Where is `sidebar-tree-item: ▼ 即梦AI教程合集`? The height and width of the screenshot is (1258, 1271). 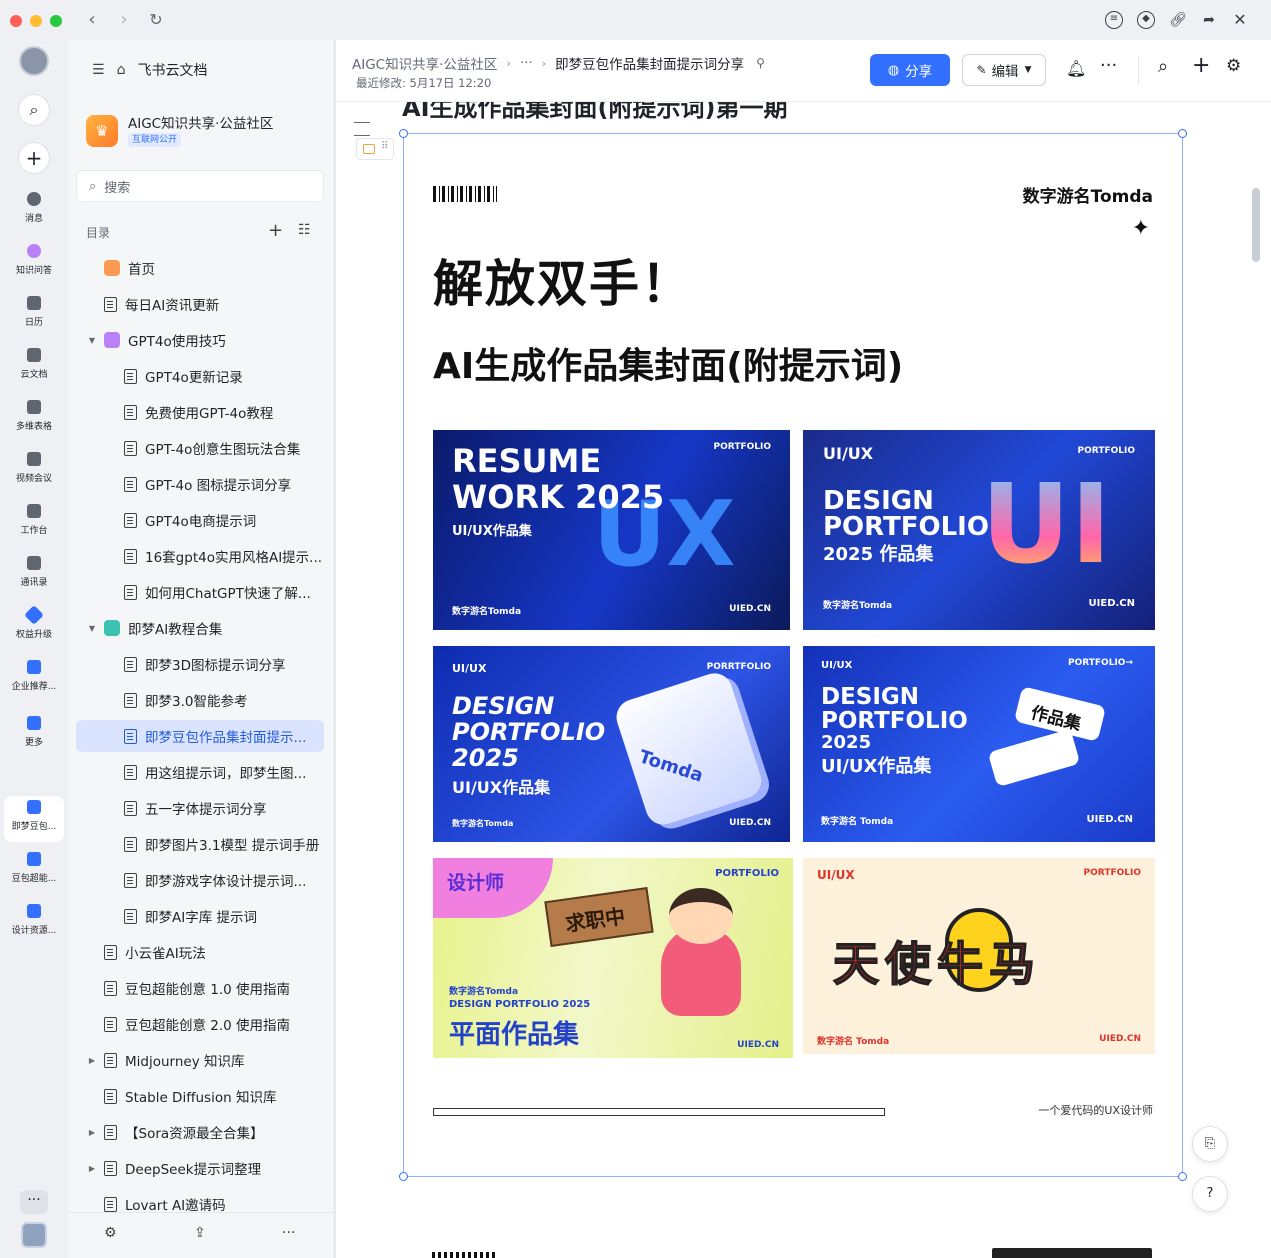 sidebar-tree-item: ▼ 即梦AI教程合集 is located at coordinates (200, 628).